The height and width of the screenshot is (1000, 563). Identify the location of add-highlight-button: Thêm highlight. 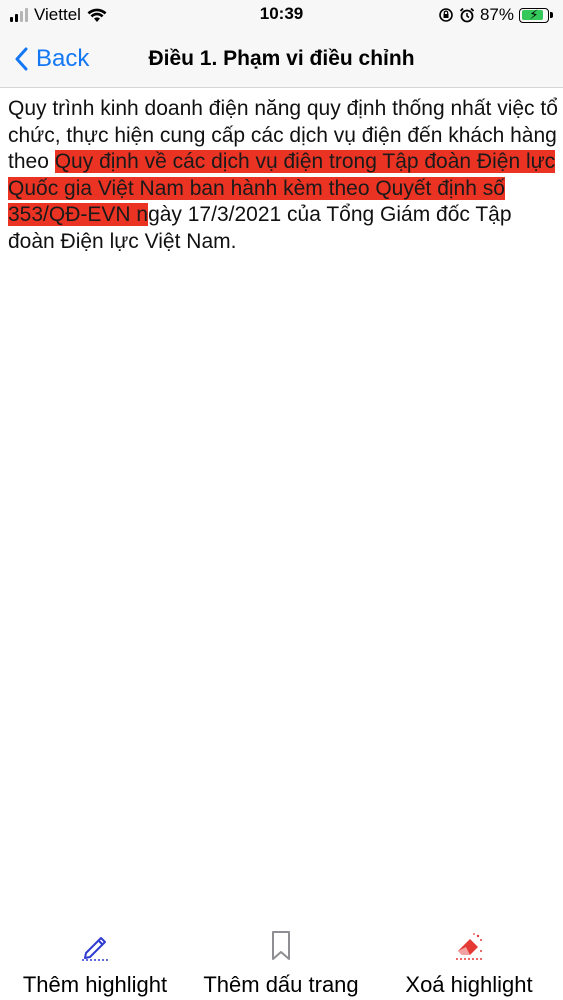
(95, 960).